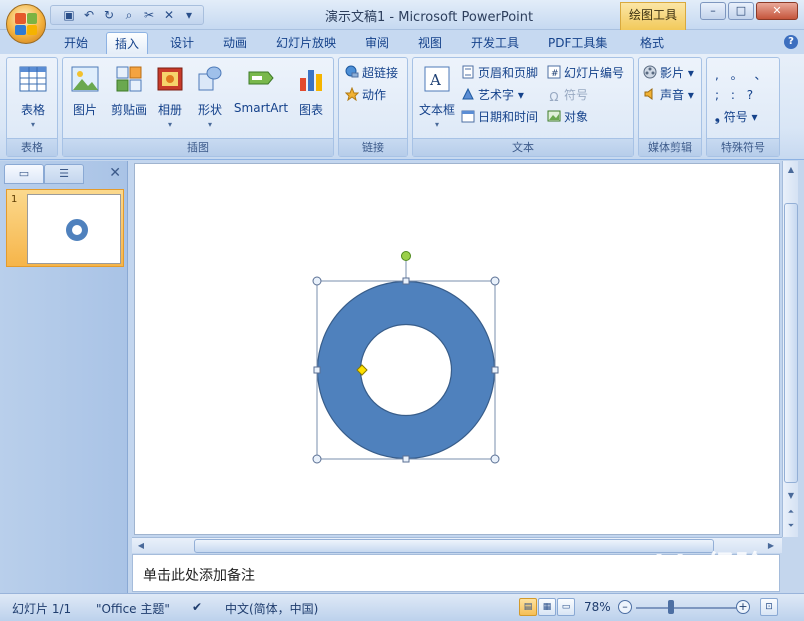 Image resolution: width=804 pixels, height=621 pixels. I want to click on object-label: 对象, so click(576, 117).